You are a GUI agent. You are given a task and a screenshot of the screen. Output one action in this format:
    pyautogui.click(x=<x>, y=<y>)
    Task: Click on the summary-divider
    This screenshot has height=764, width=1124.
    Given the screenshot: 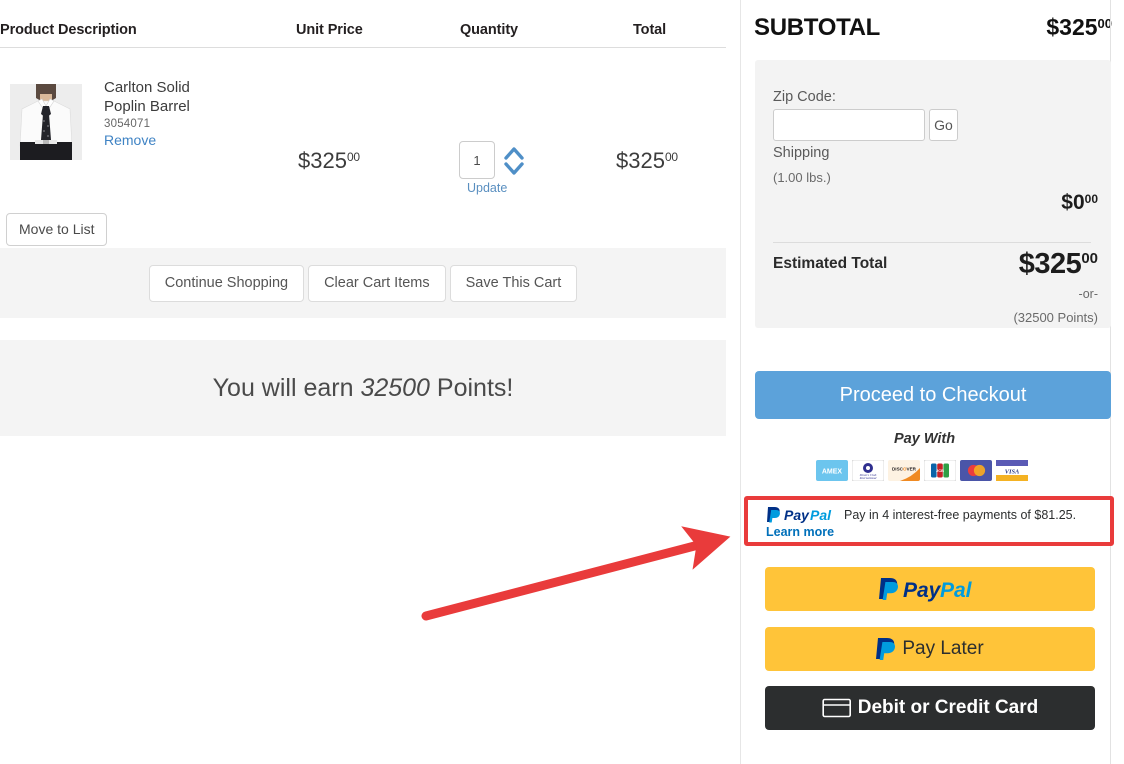 What is the action you would take?
    pyautogui.click(x=932, y=242)
    